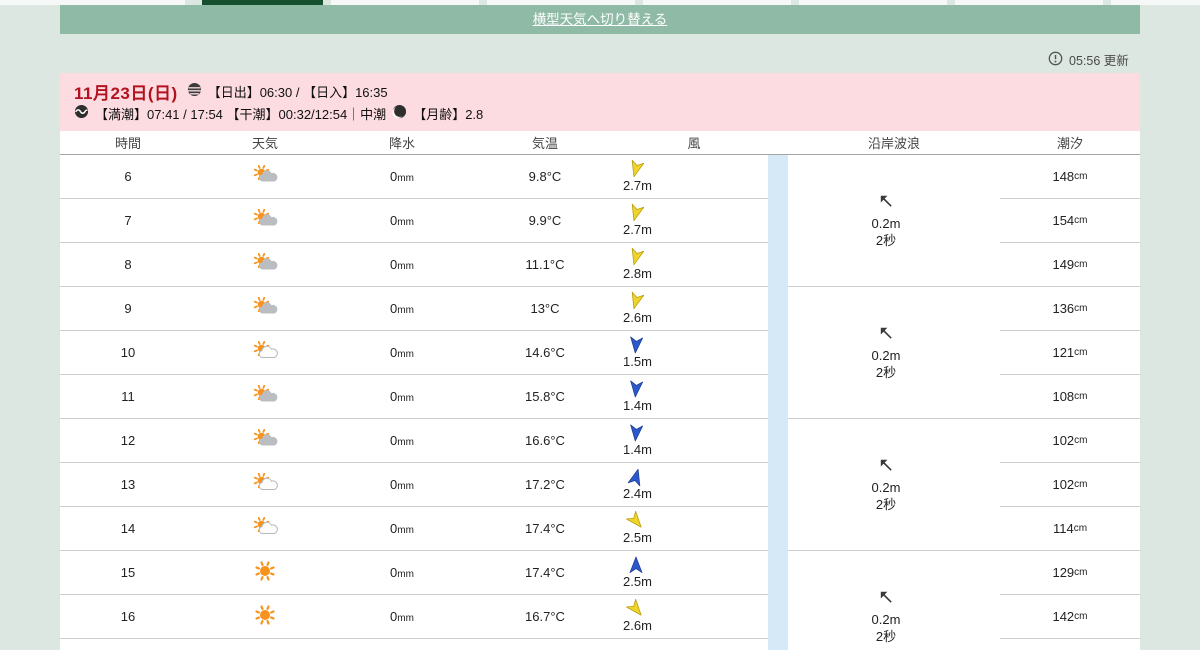 Image resolution: width=1200 pixels, height=650 pixels. What do you see at coordinates (545, 308) in the screenshot?
I see `temp-cell: 13°C` at bounding box center [545, 308].